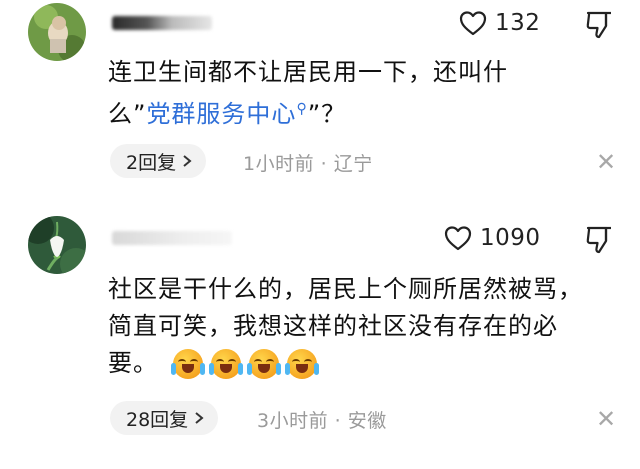 The width and height of the screenshot is (640, 469). I want to click on search-icon: ⚲, so click(302, 109).